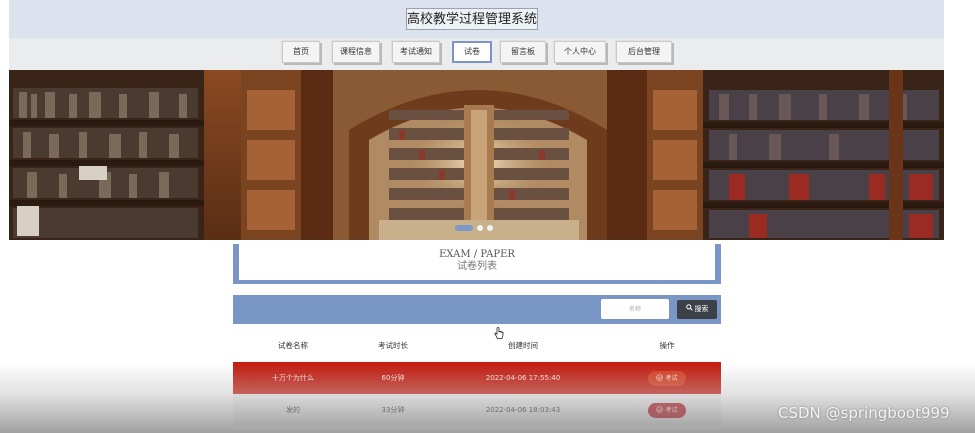 This screenshot has width=975, height=433. I want to click on search-icon, so click(689, 309).